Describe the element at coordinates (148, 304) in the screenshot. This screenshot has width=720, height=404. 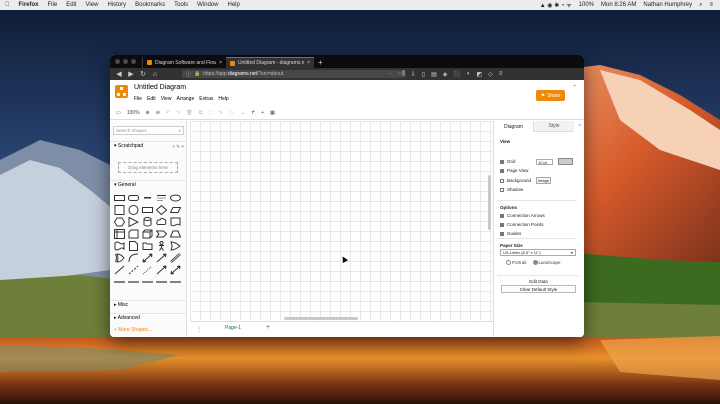
I see `misc-header: ▸ Misc` at that location.